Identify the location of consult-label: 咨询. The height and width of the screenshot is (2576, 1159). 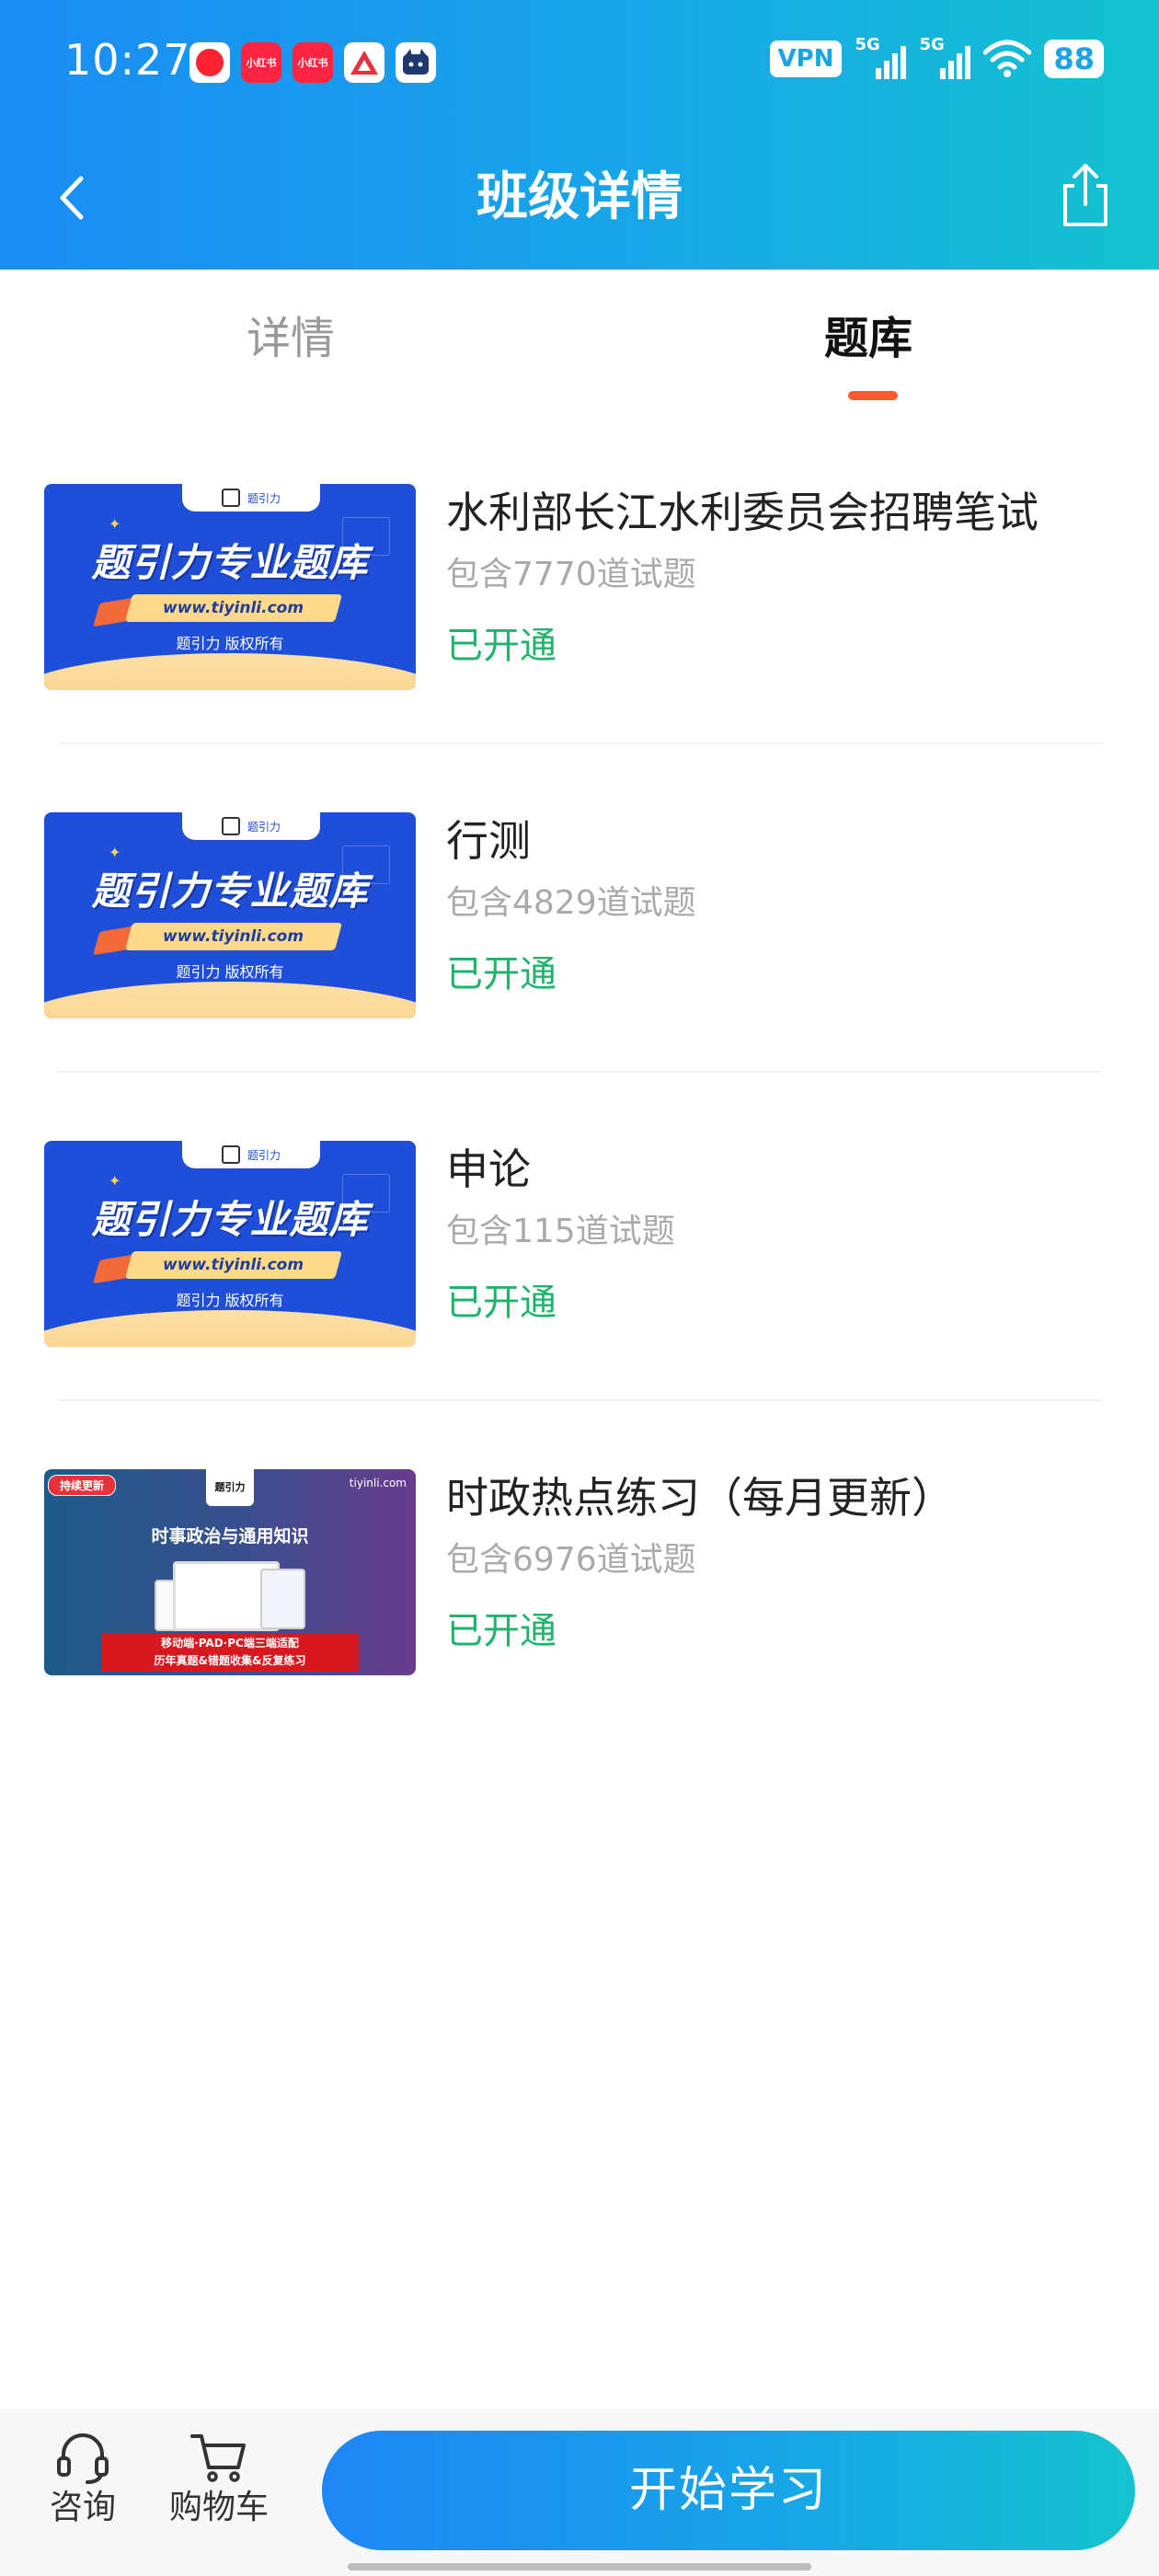
(82, 2507).